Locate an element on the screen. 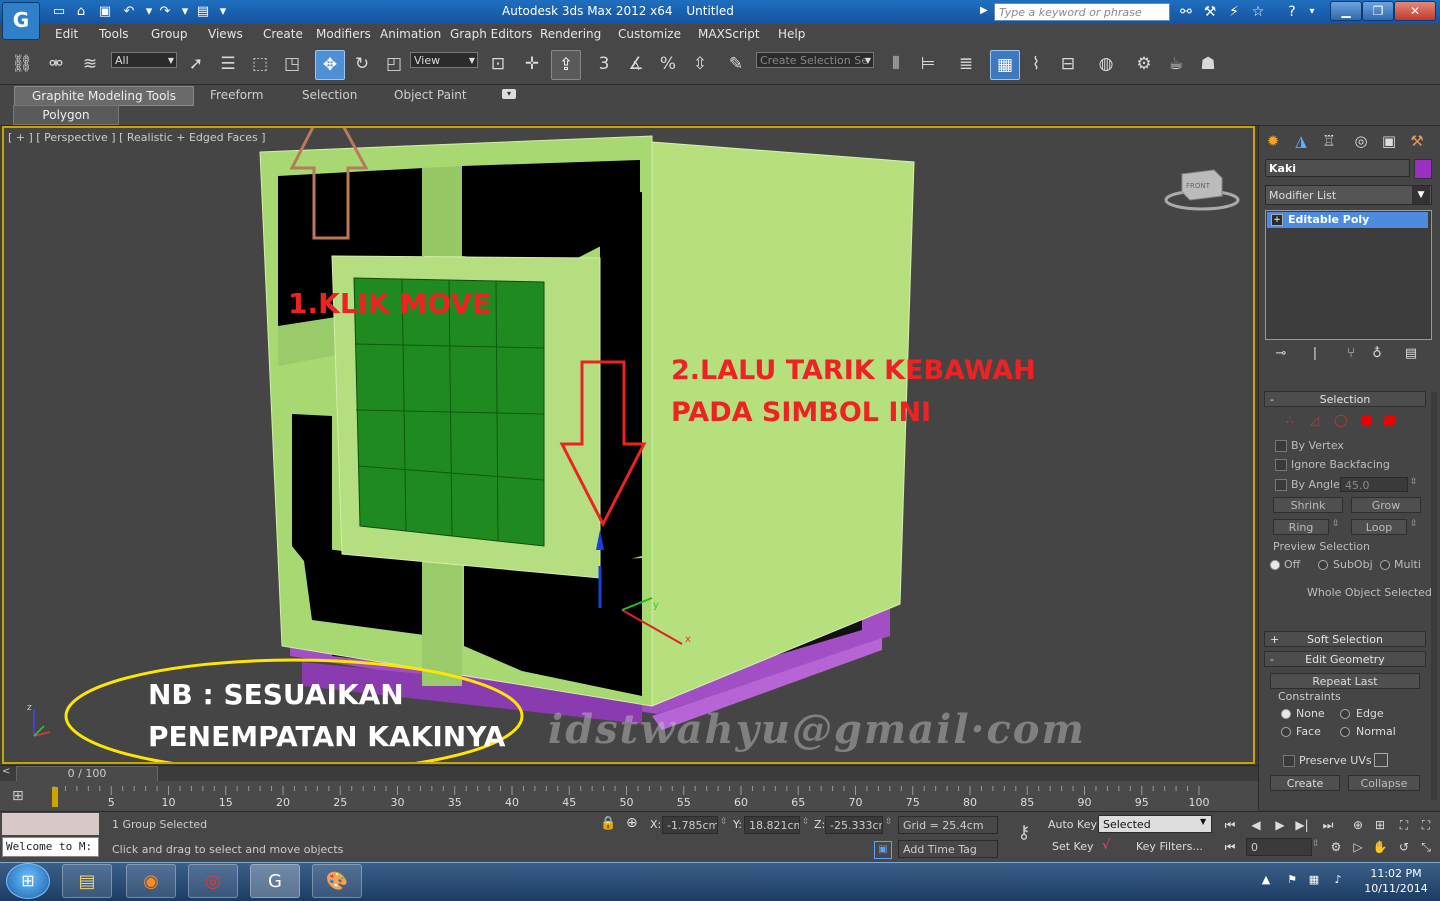  favorites-star-icon: ☆ is located at coordinates (1258, 12).